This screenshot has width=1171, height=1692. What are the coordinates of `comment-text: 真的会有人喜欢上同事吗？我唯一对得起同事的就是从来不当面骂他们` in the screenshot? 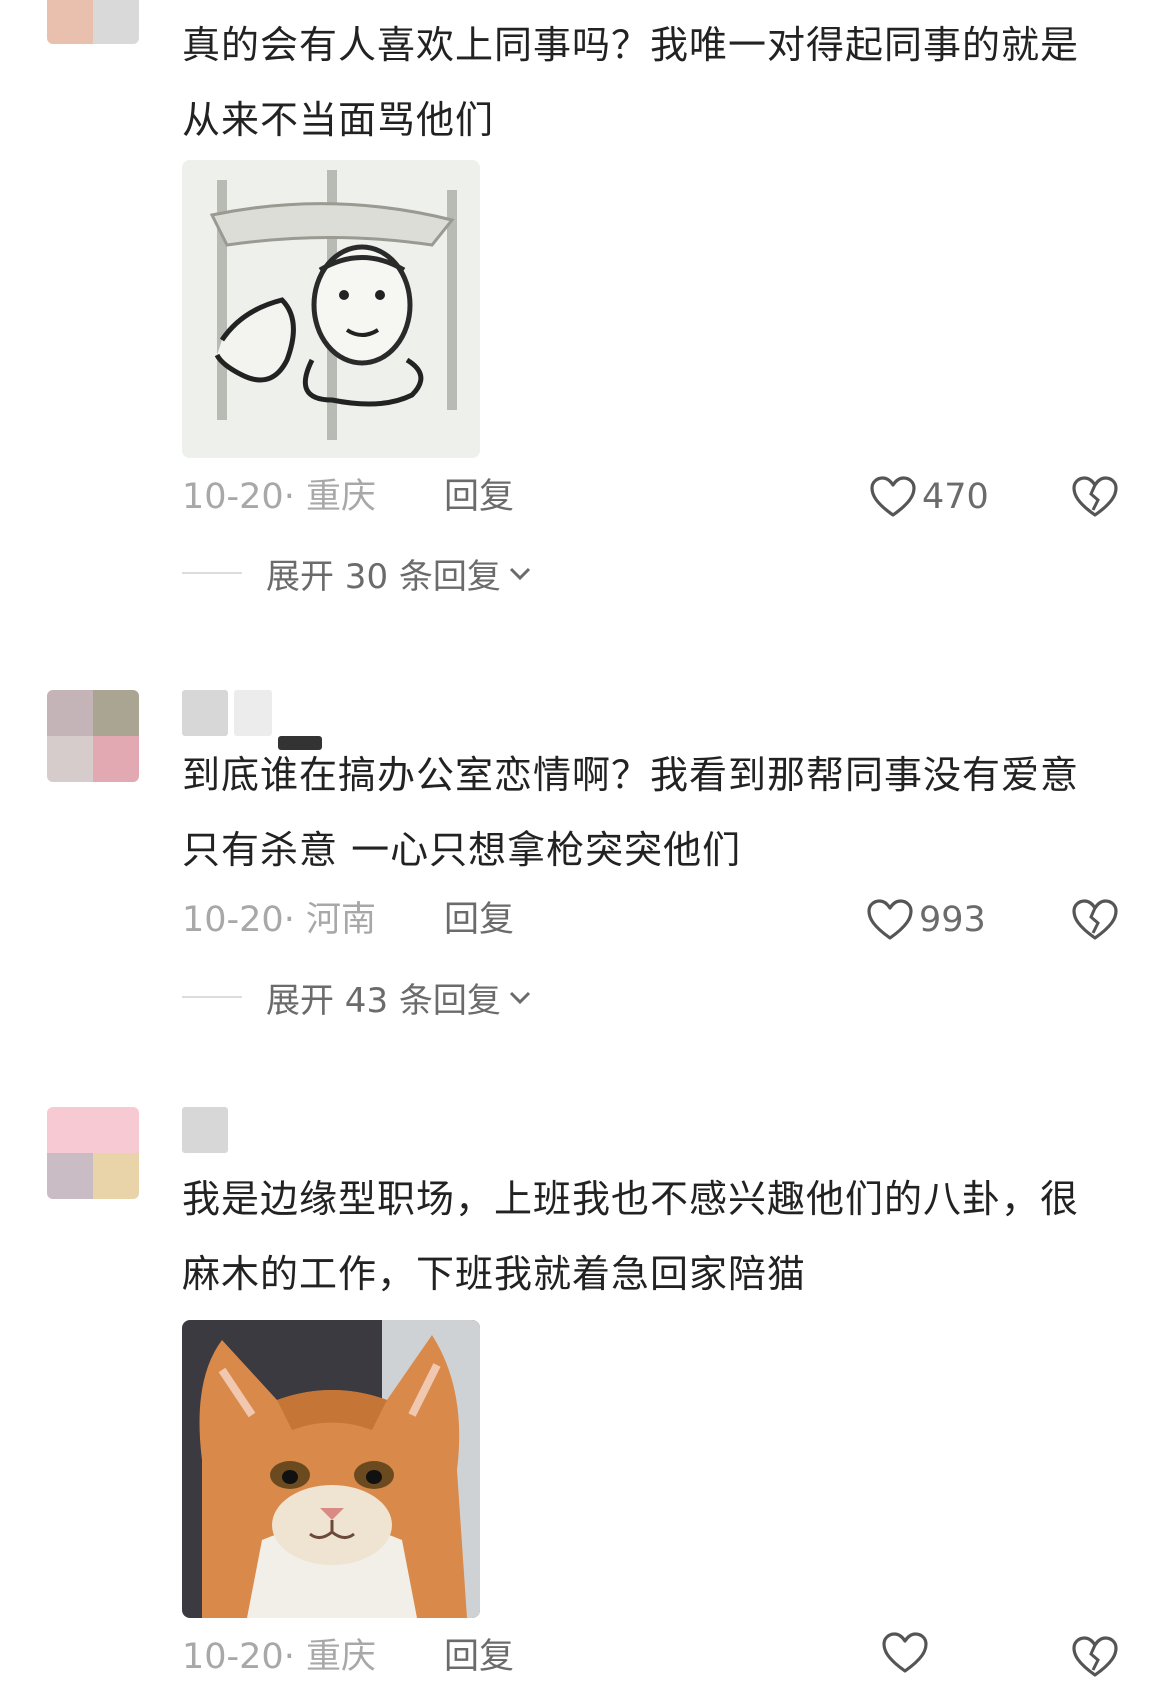 It's located at (631, 82).